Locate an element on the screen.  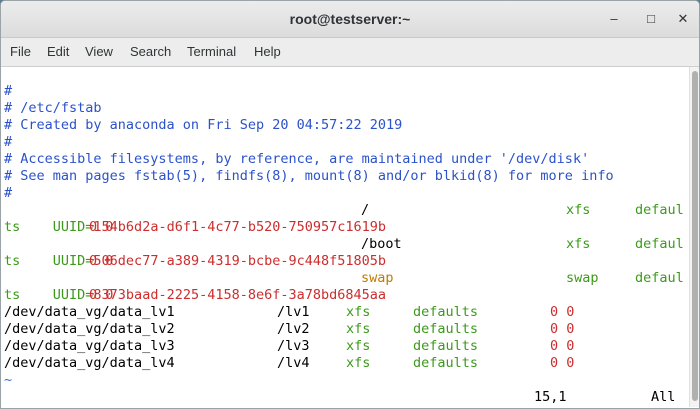
device-path: /dev/data_vg/data_lv1 is located at coordinates (89, 312).